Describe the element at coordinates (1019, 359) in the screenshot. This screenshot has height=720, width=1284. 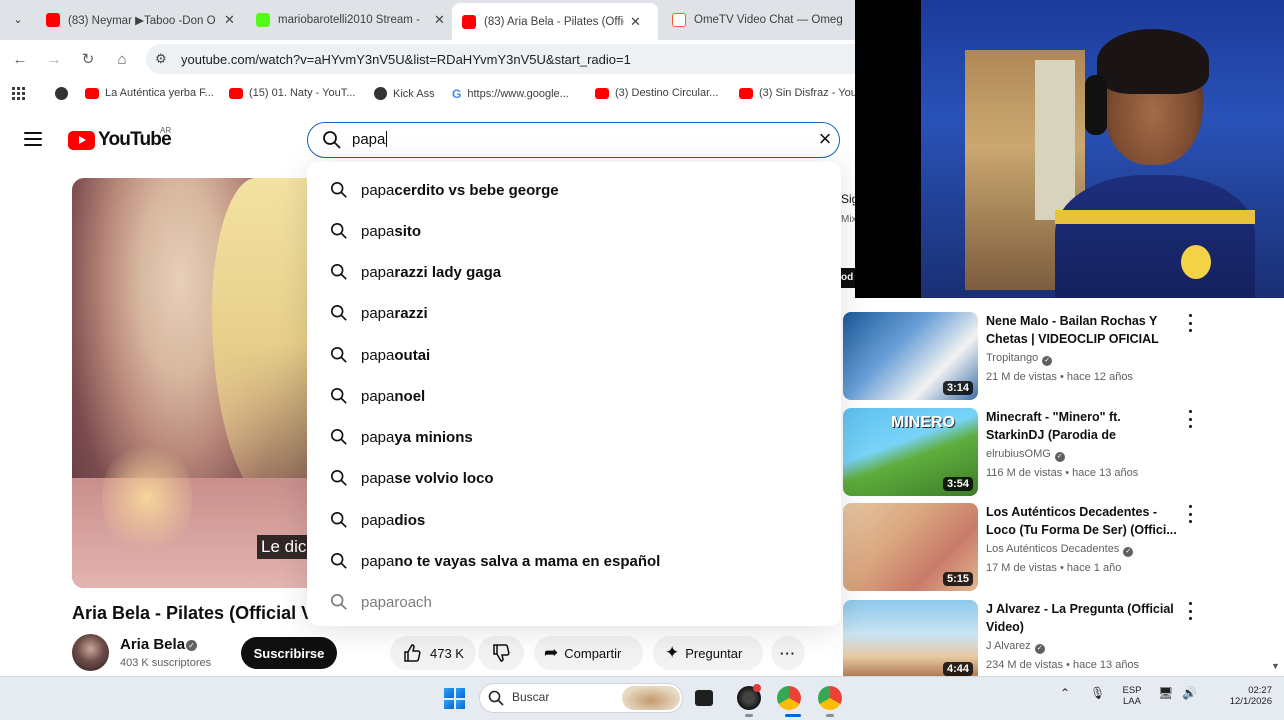
I see `related-channel: Tropitango ✓` at that location.